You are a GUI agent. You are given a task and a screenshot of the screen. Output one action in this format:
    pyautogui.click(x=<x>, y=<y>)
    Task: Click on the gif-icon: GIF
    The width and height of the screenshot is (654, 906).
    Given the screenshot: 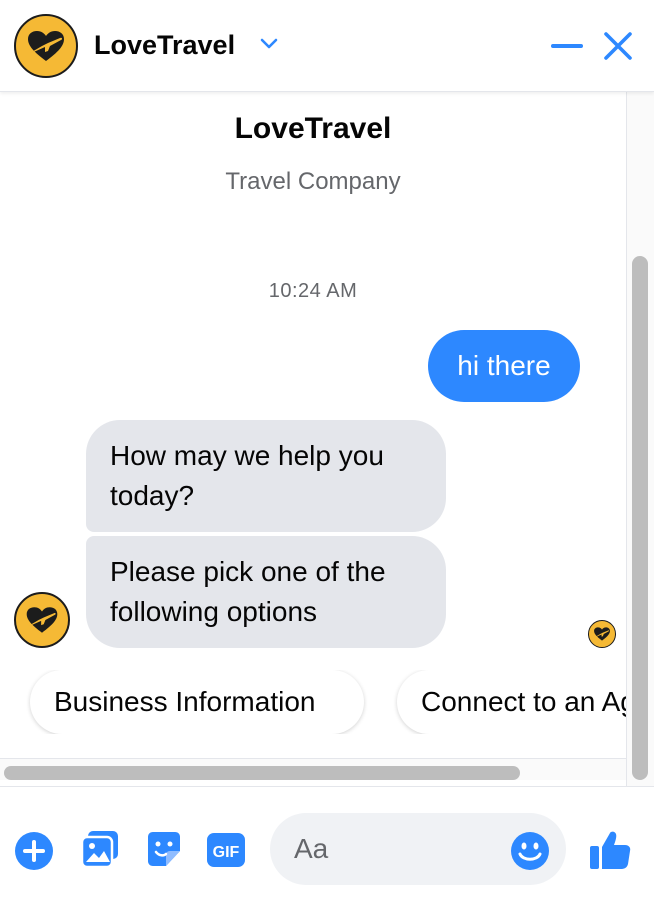 What is the action you would take?
    pyautogui.click(x=226, y=850)
    